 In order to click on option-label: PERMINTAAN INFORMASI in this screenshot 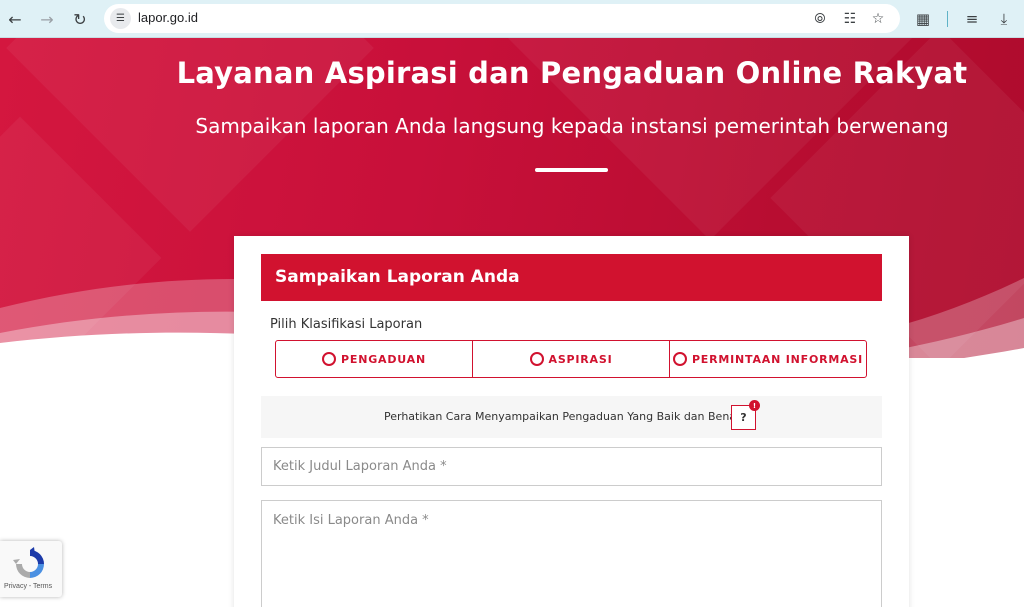, I will do `click(777, 359)`.